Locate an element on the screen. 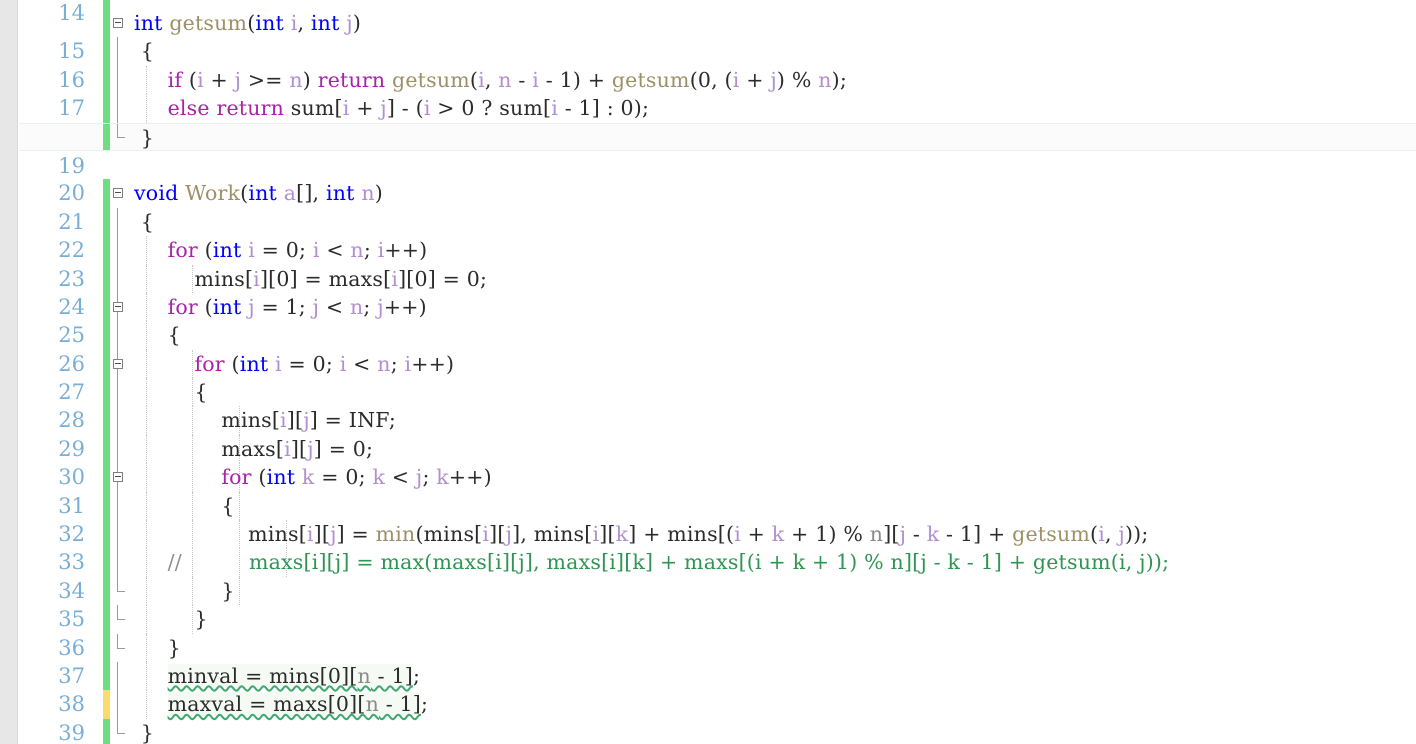  code-line-37: 37 } is located at coordinates (717, 660).